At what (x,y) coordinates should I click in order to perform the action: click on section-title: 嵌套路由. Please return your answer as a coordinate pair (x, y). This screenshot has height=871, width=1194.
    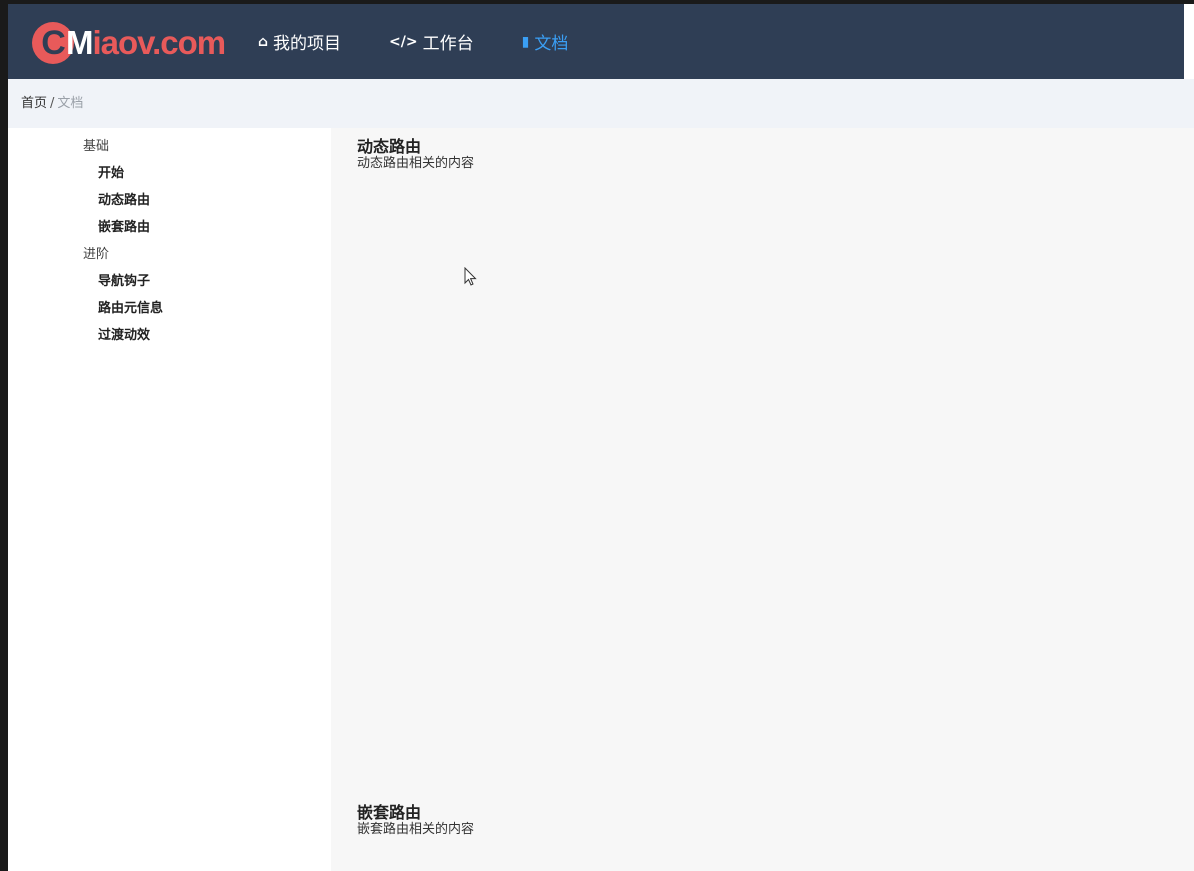
    Looking at the image, I should click on (389, 812).